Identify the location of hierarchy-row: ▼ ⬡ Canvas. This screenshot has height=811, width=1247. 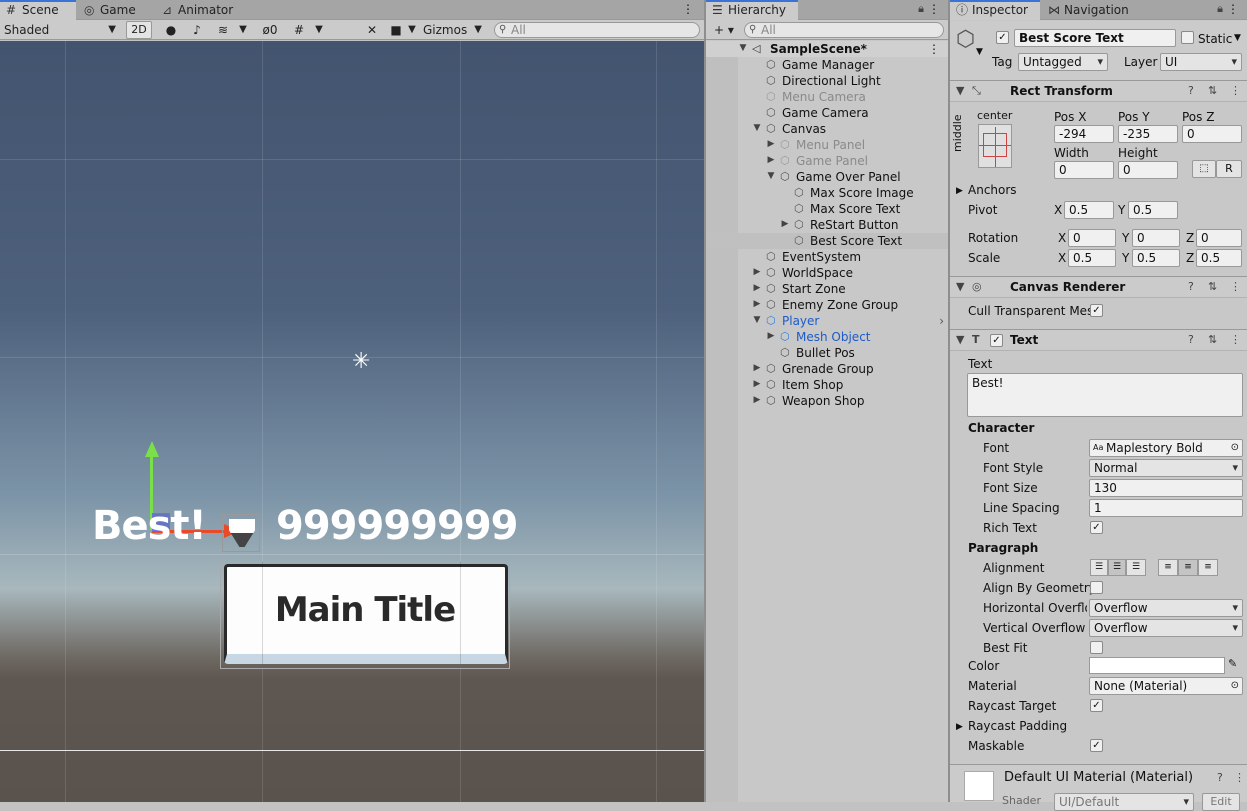
(827, 129).